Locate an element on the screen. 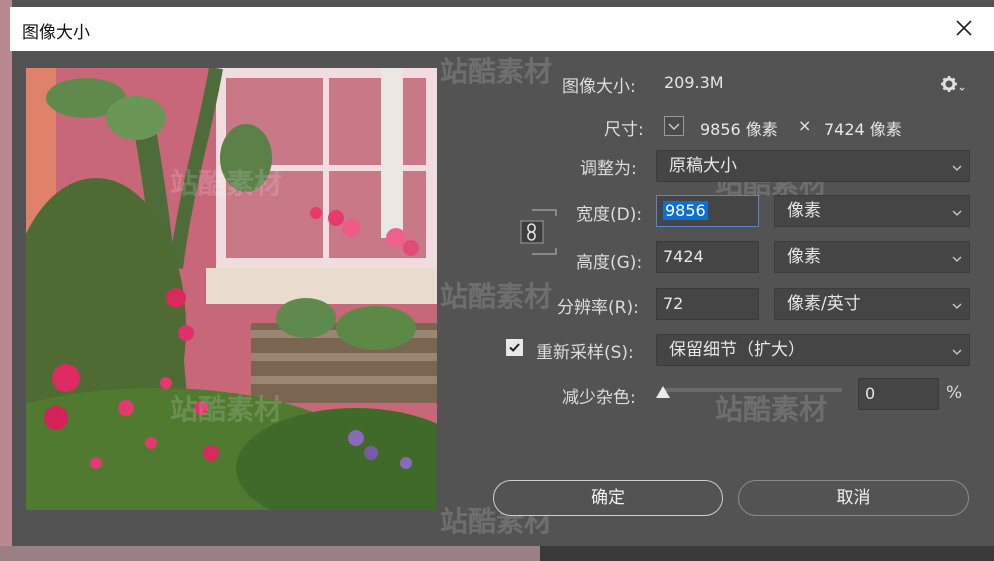  settings-gear-button is located at coordinates (954, 84).